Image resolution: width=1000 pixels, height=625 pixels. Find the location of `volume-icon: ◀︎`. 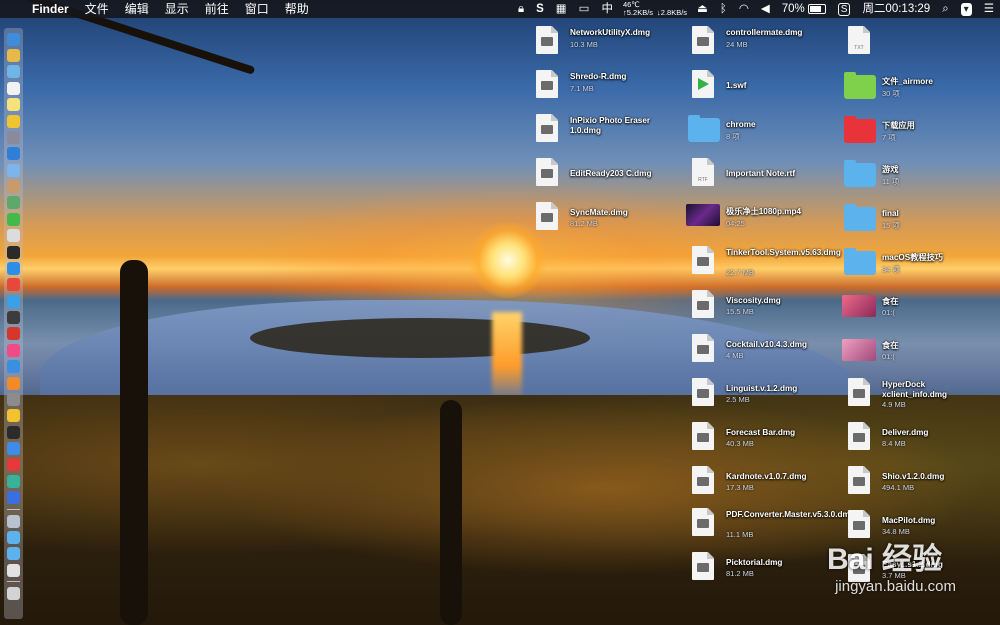

volume-icon: ◀︎ is located at coordinates (765, 9).